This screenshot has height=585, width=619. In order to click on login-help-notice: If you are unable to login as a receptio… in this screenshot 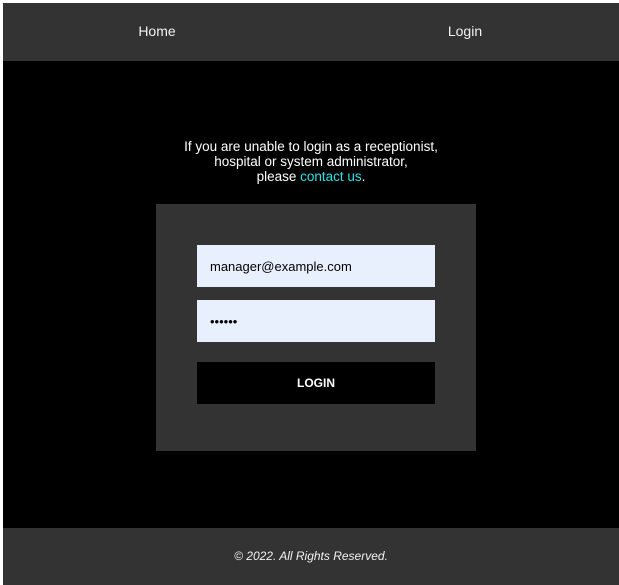, I will do `click(311, 161)`.